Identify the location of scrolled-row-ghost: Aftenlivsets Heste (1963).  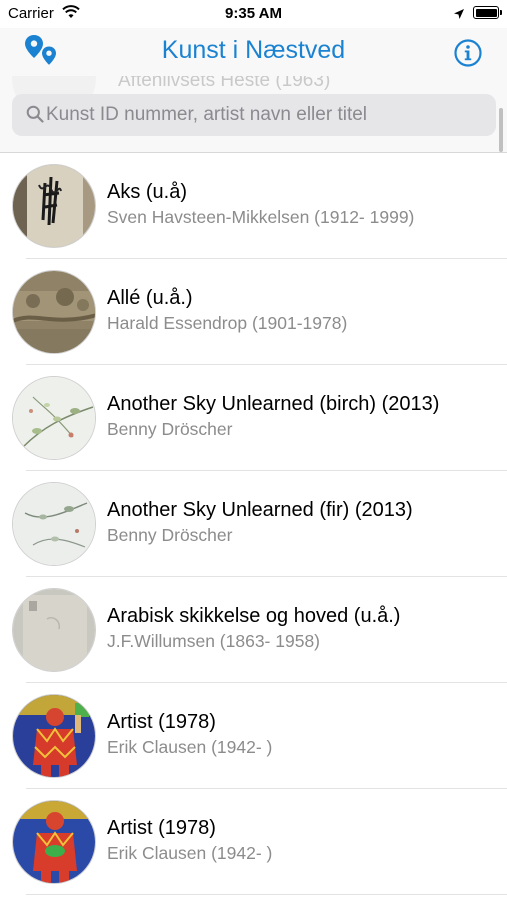
(224, 83).